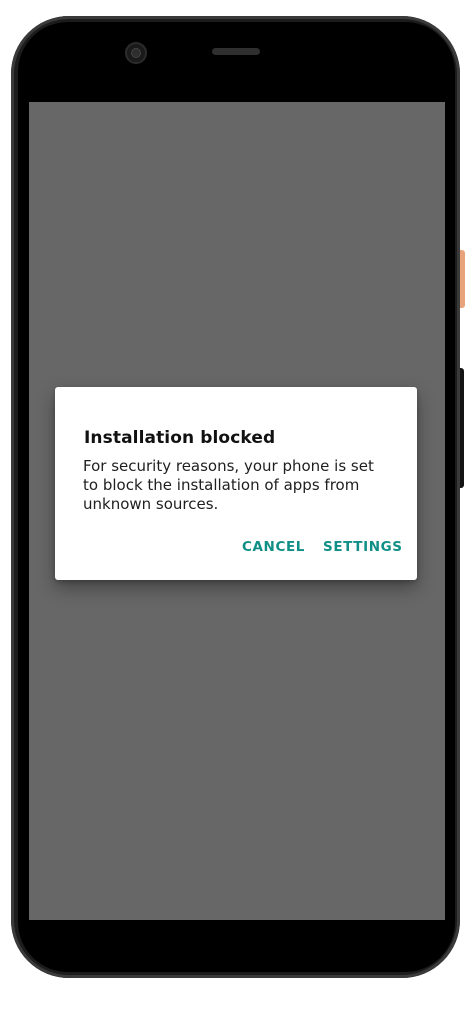  What do you see at coordinates (273, 547) in the screenshot?
I see `cancel-button: CANCEL` at bounding box center [273, 547].